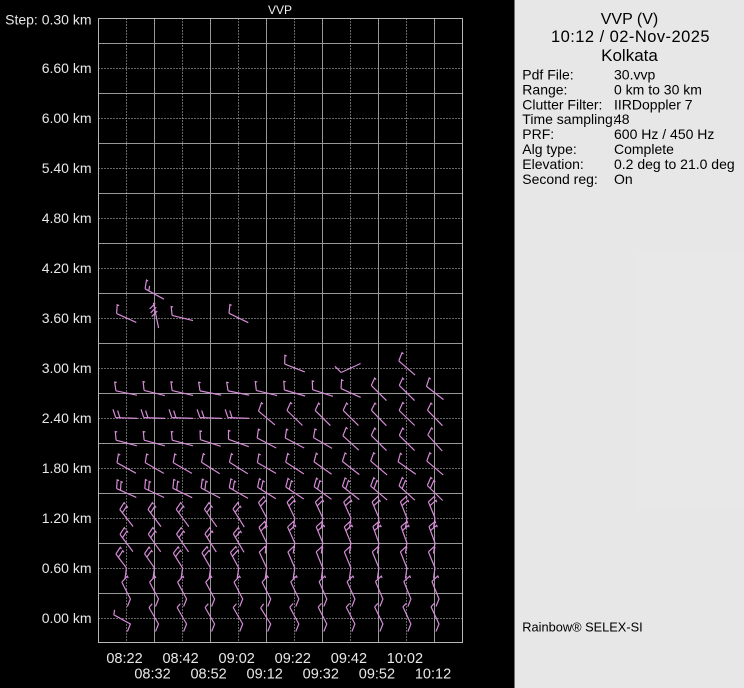  I want to click on svg-text: Range:, so click(544, 89).